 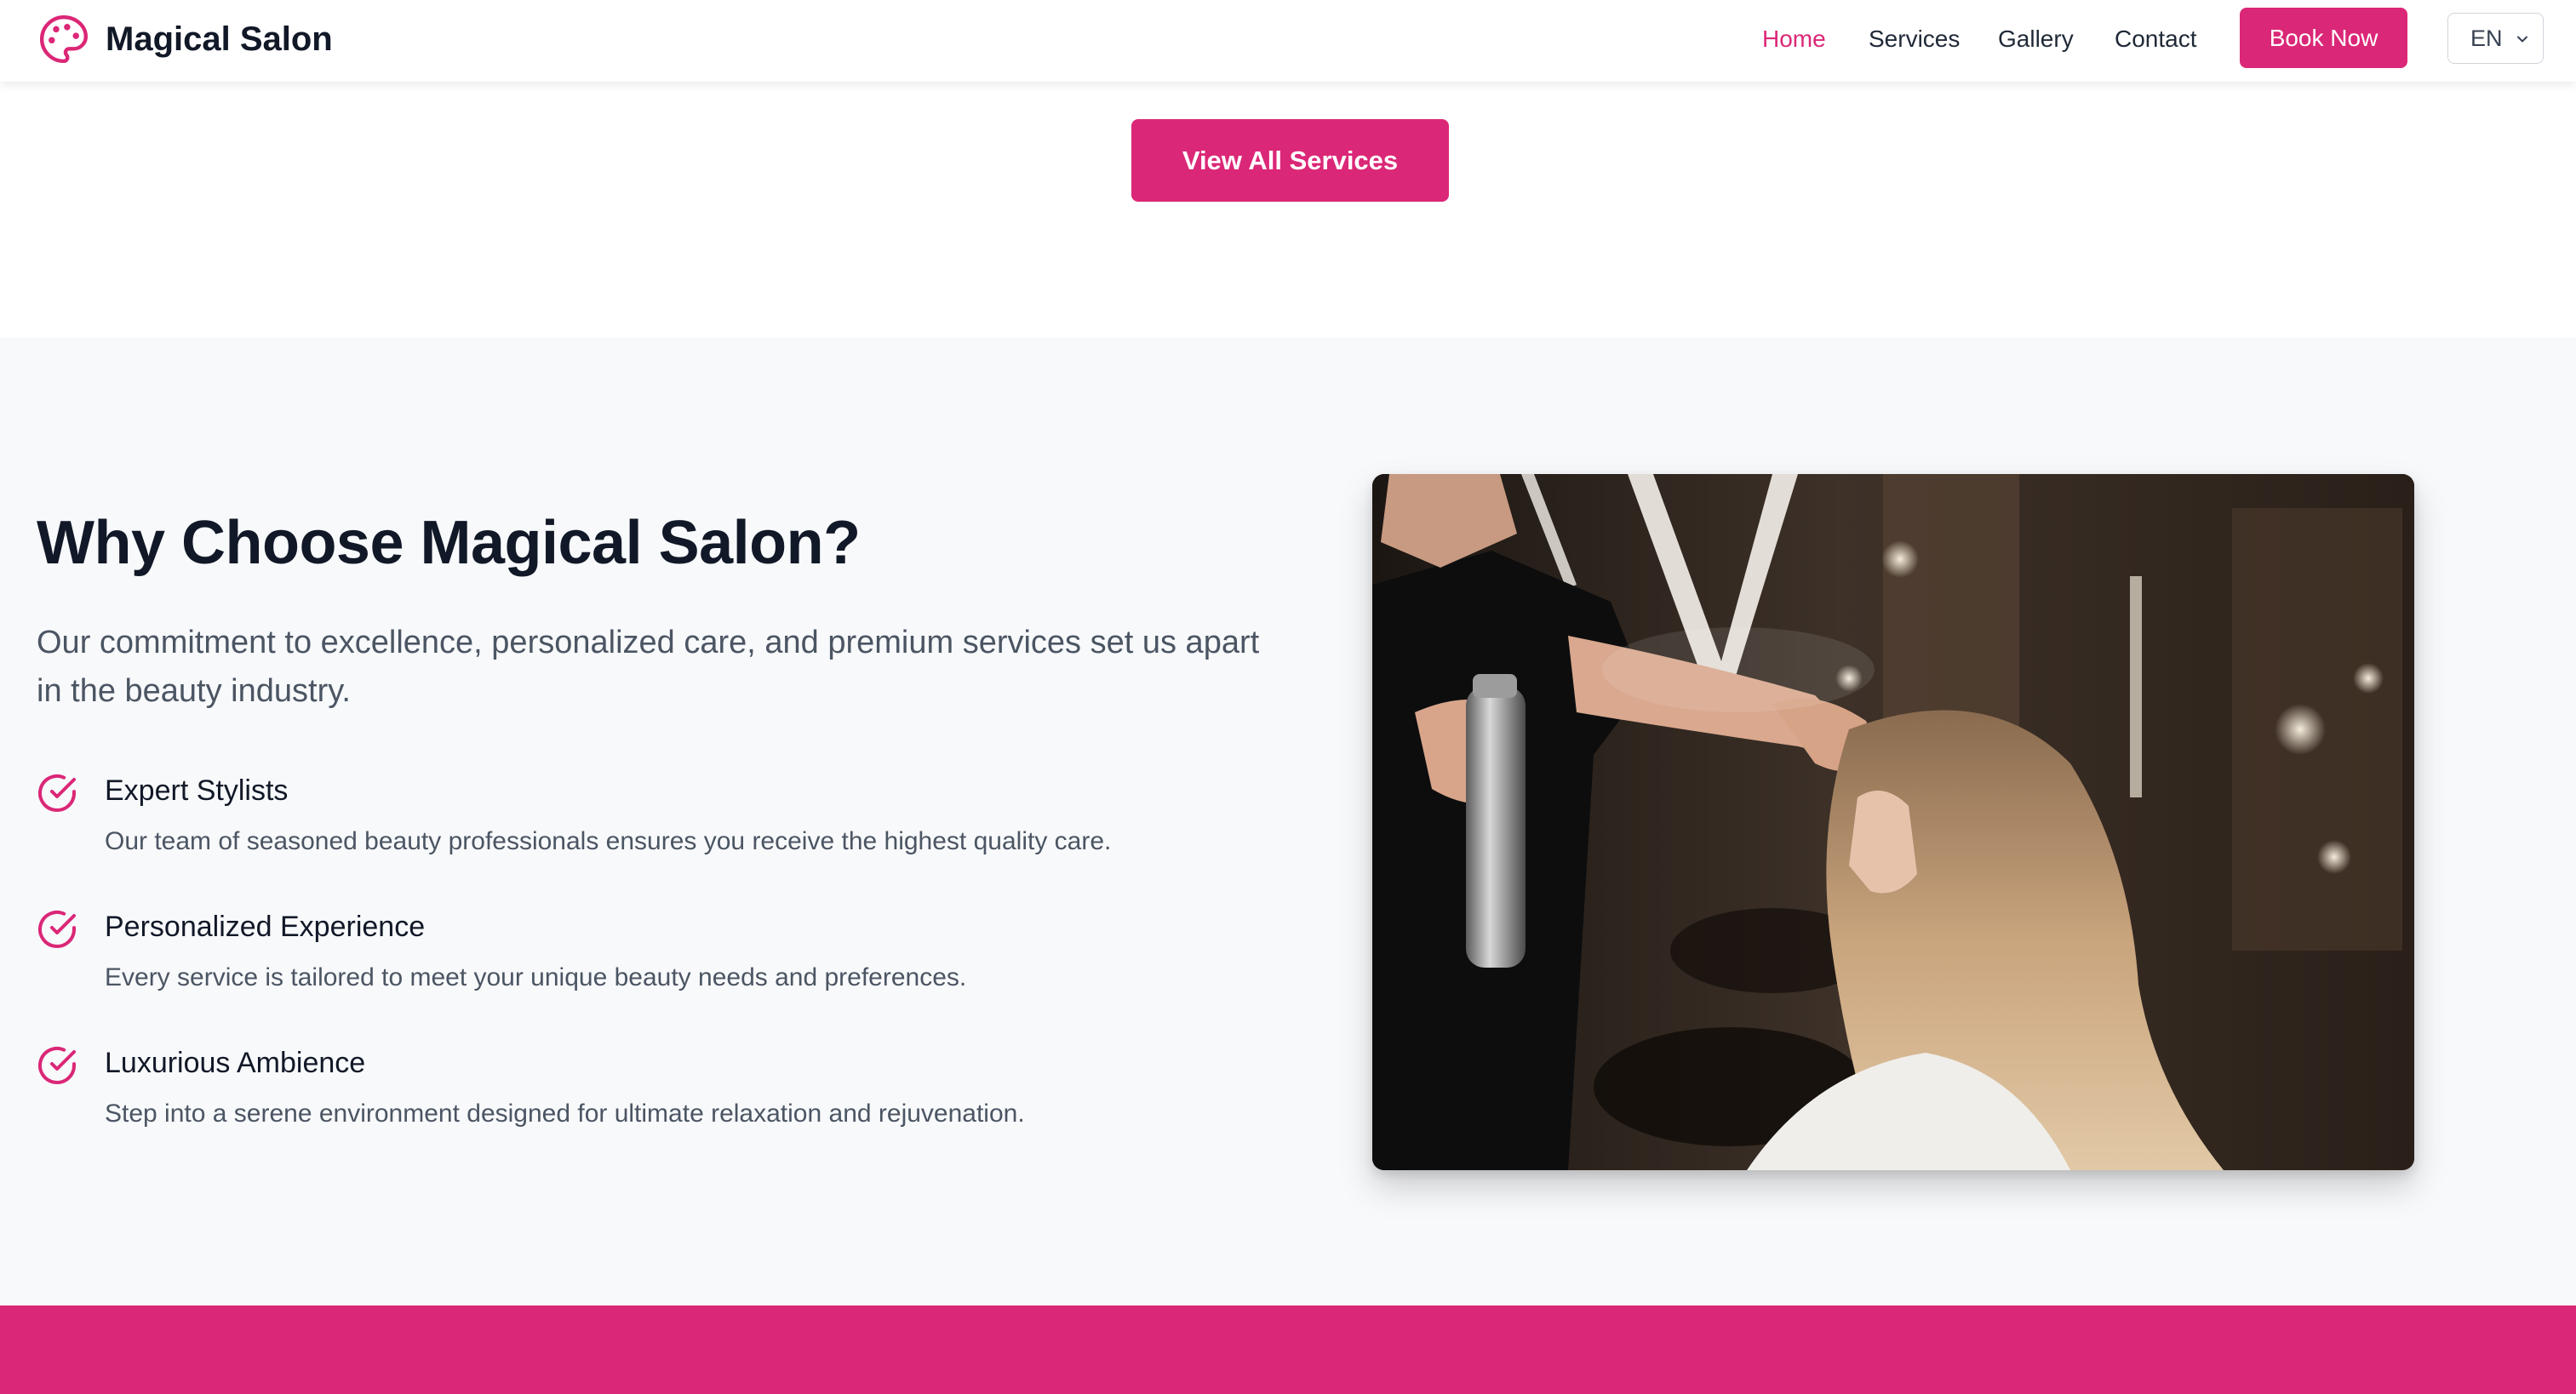 I want to click on language-value: EN, so click(x=2486, y=38).